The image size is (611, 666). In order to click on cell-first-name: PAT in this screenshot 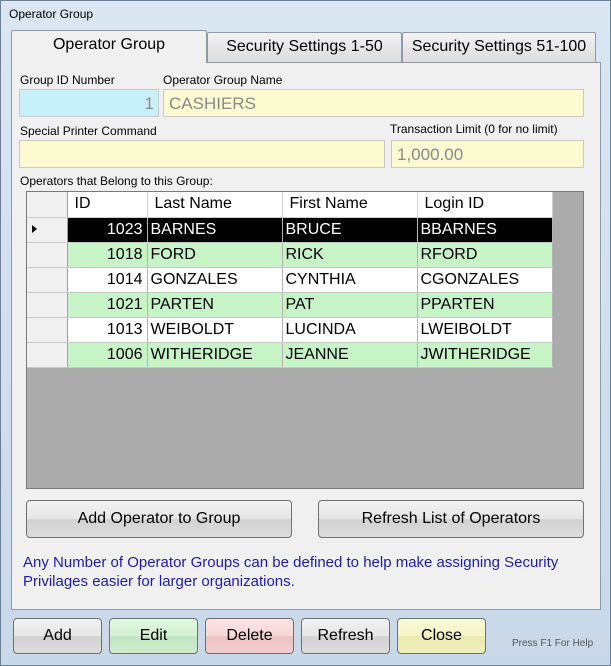, I will do `click(350, 305)`.